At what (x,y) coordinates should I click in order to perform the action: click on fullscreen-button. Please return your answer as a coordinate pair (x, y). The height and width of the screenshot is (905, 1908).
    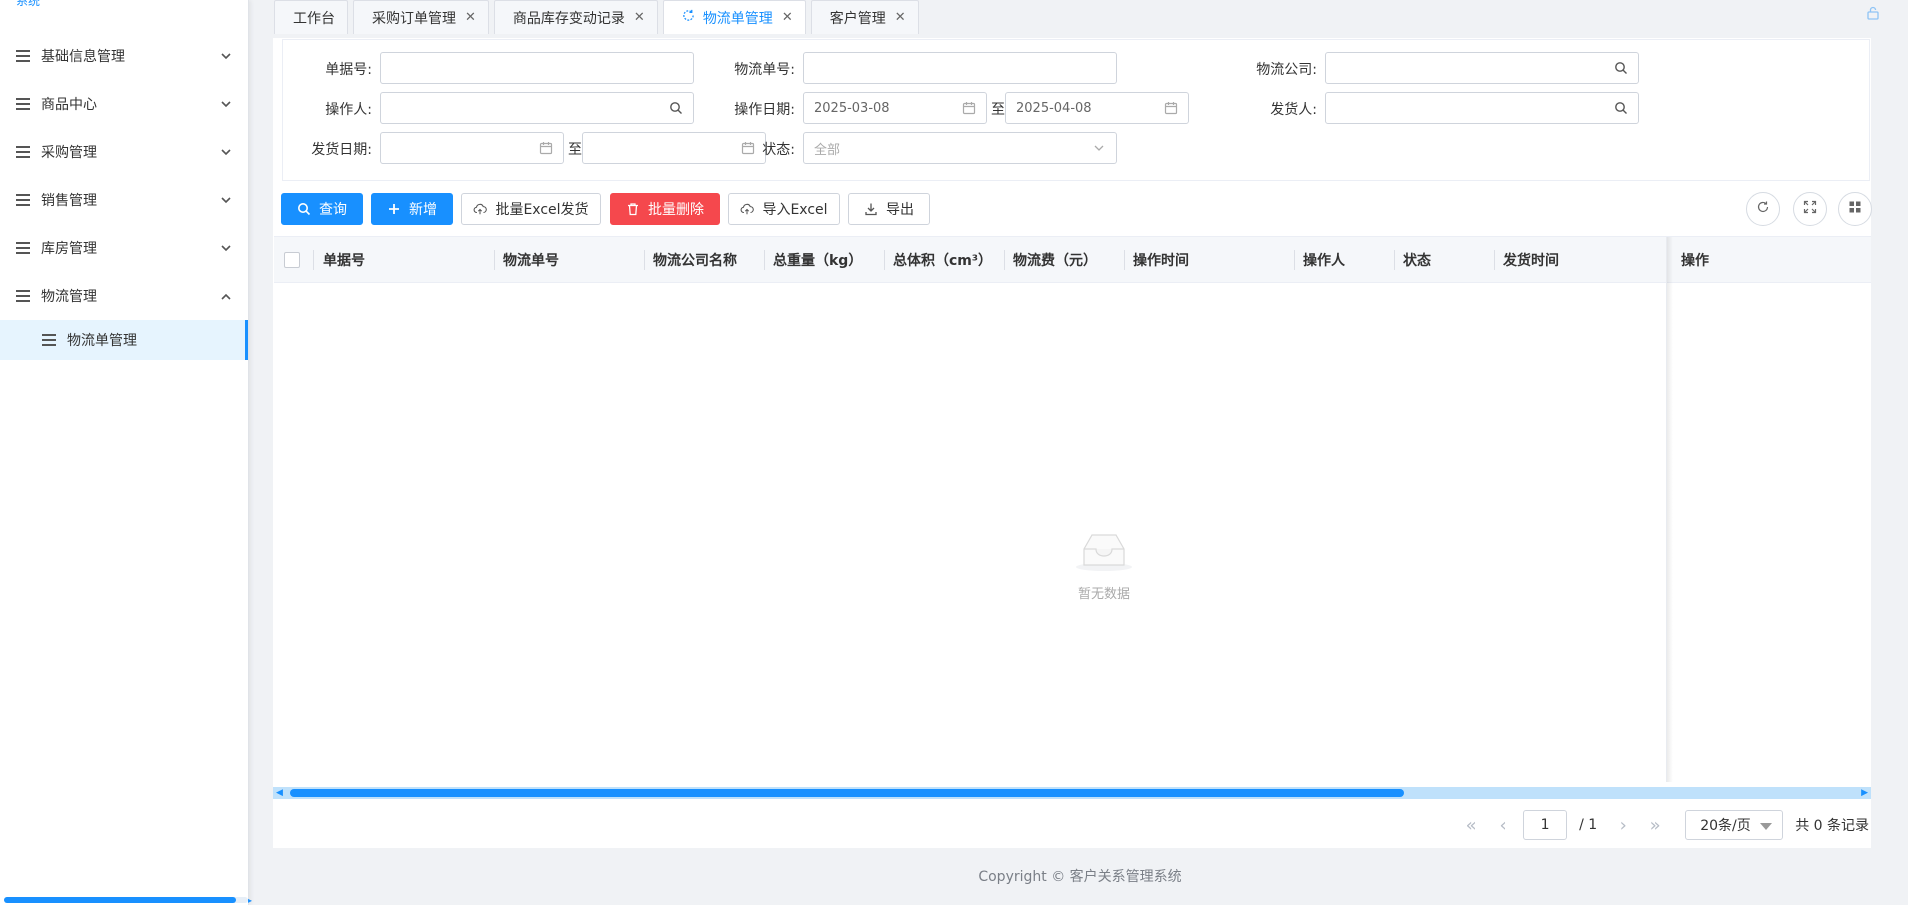
    Looking at the image, I should click on (1810, 209).